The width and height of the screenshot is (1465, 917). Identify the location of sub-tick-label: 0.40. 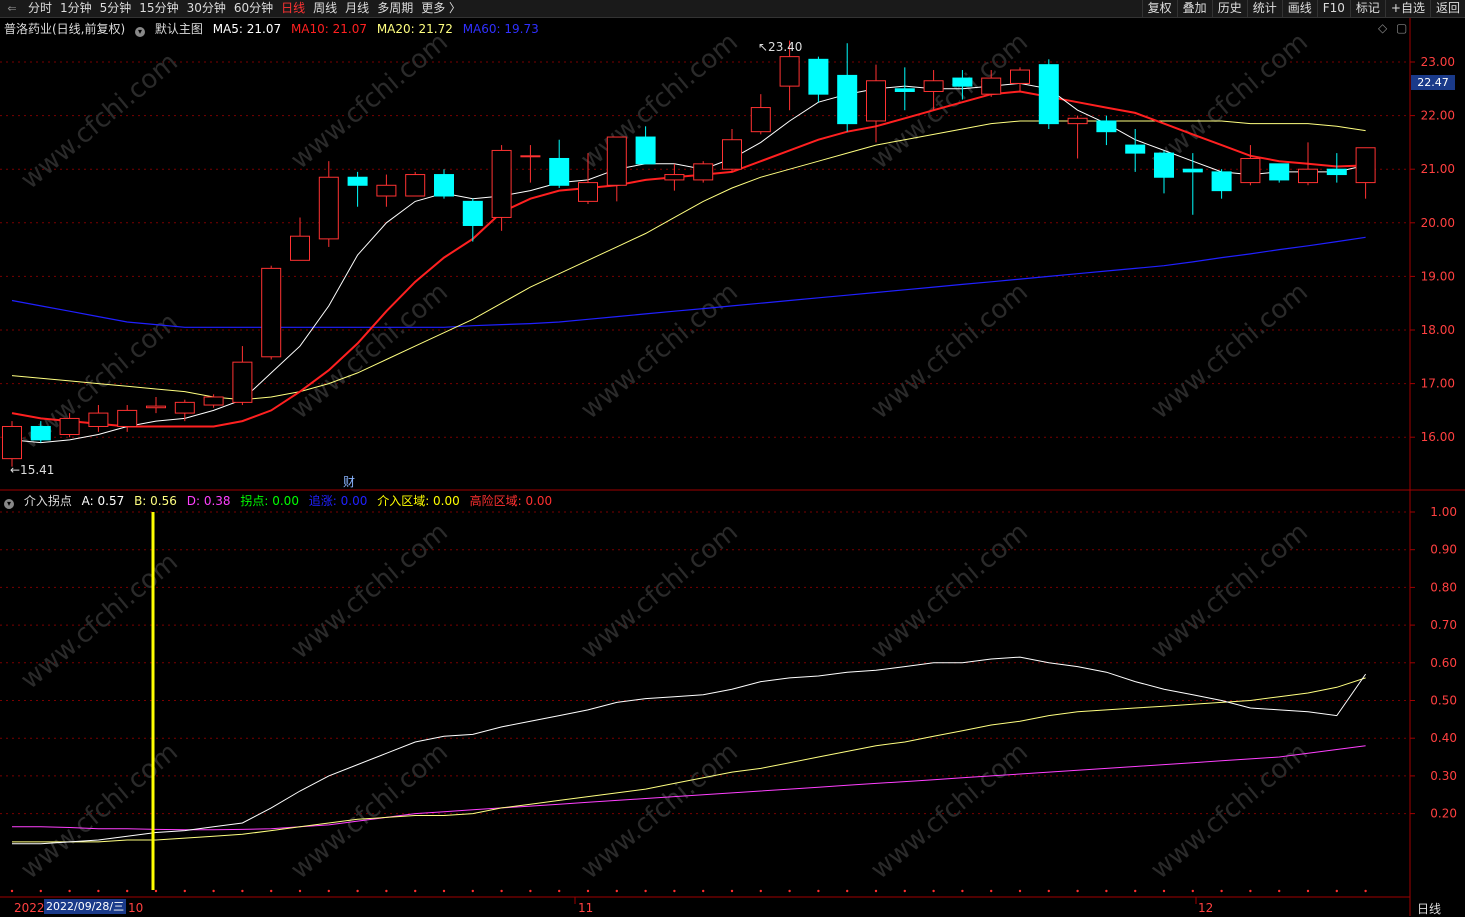
(1443, 738).